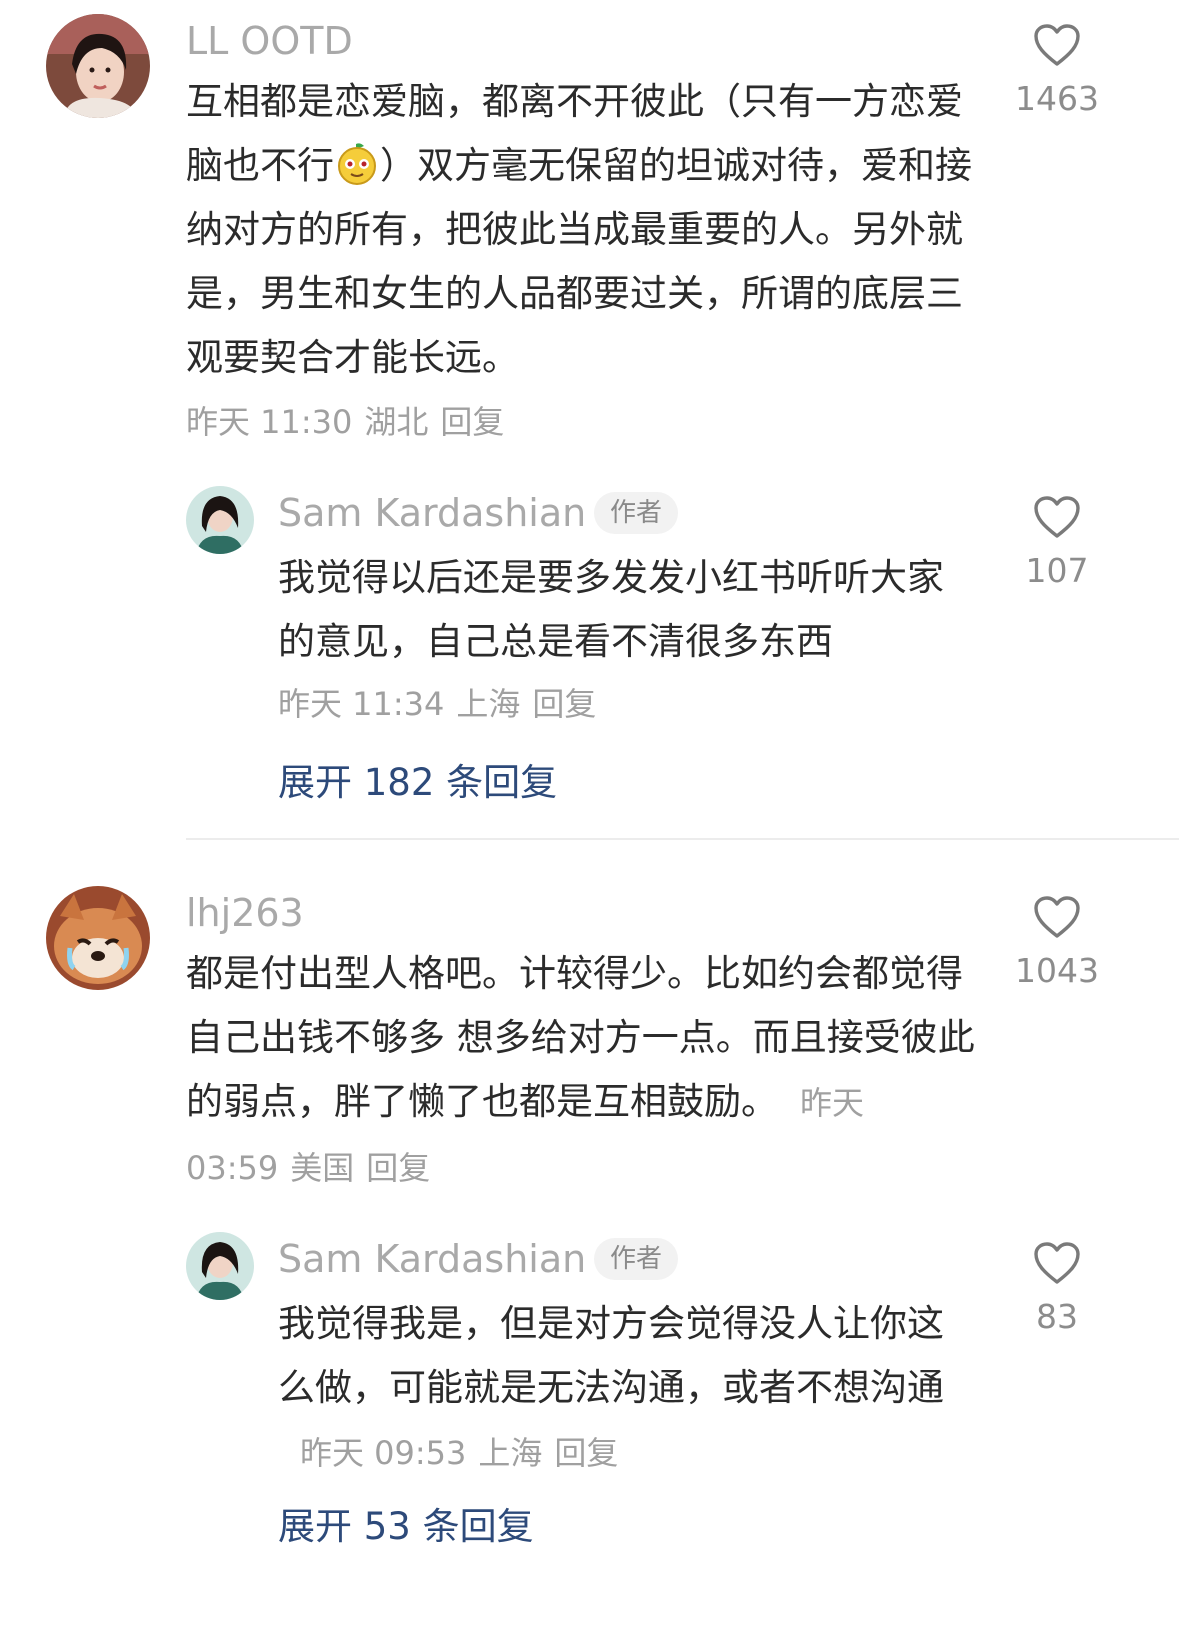 This screenshot has width=1179, height=1636. What do you see at coordinates (269, 41) in the screenshot?
I see `comment-username: LL OOTD` at bounding box center [269, 41].